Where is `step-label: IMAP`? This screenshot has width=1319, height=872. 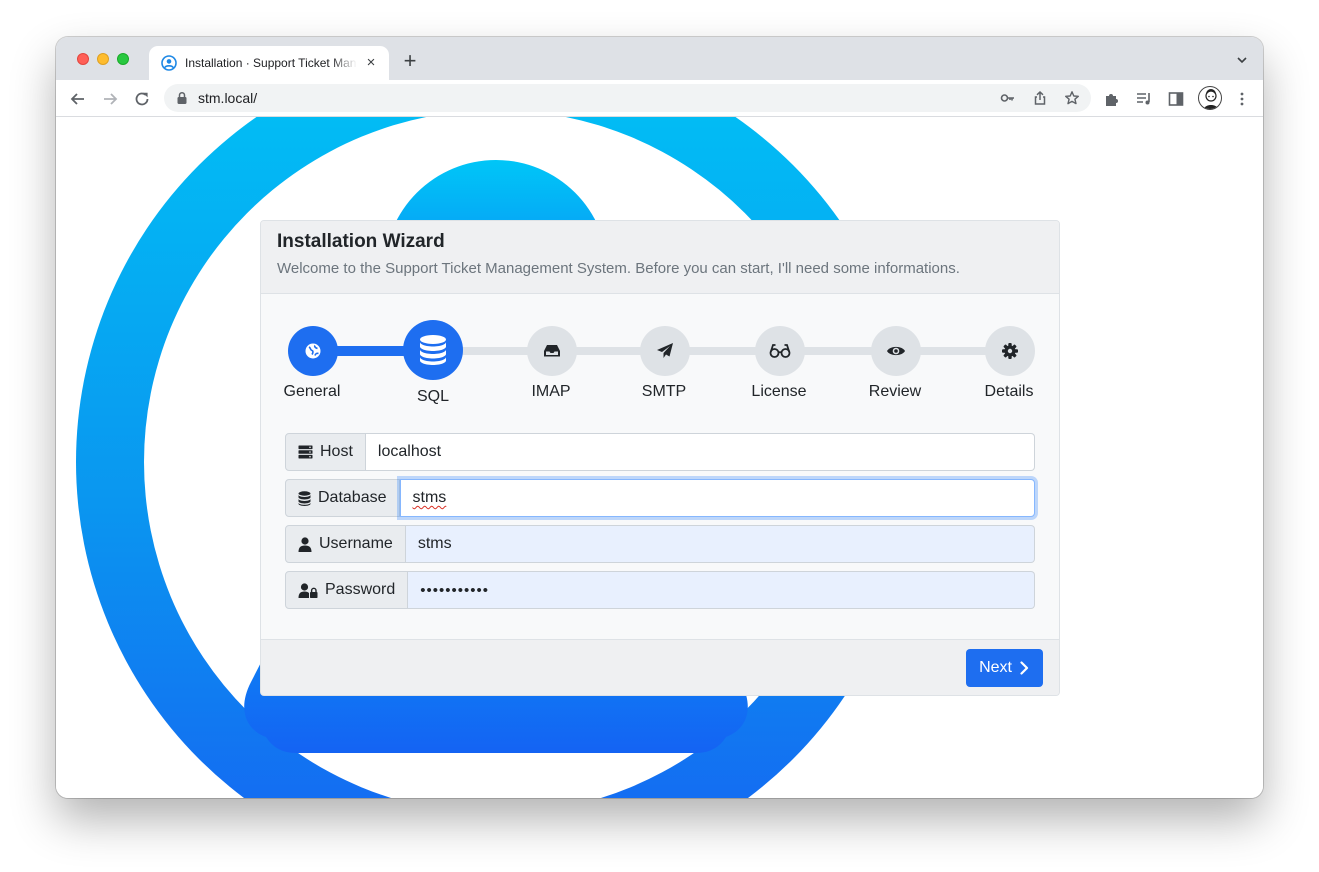 step-label: IMAP is located at coordinates (551, 391).